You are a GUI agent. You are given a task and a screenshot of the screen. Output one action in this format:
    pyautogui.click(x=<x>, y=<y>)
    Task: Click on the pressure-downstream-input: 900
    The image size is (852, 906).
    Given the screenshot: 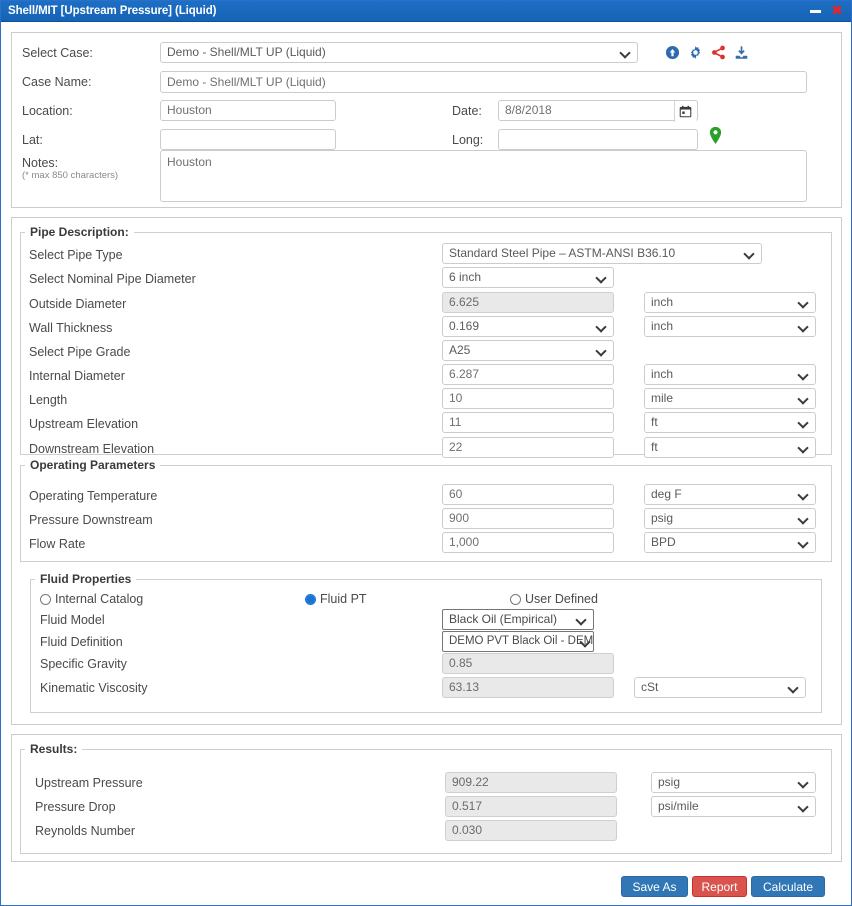 What is the action you would take?
    pyautogui.click(x=528, y=518)
    